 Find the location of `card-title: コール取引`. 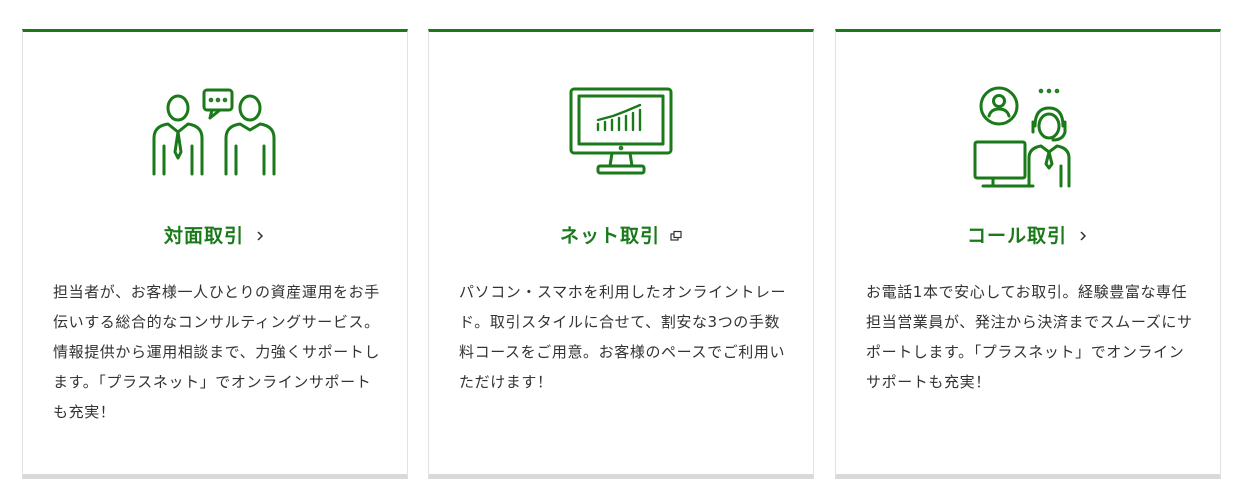

card-title: コール取引 is located at coordinates (1028, 236).